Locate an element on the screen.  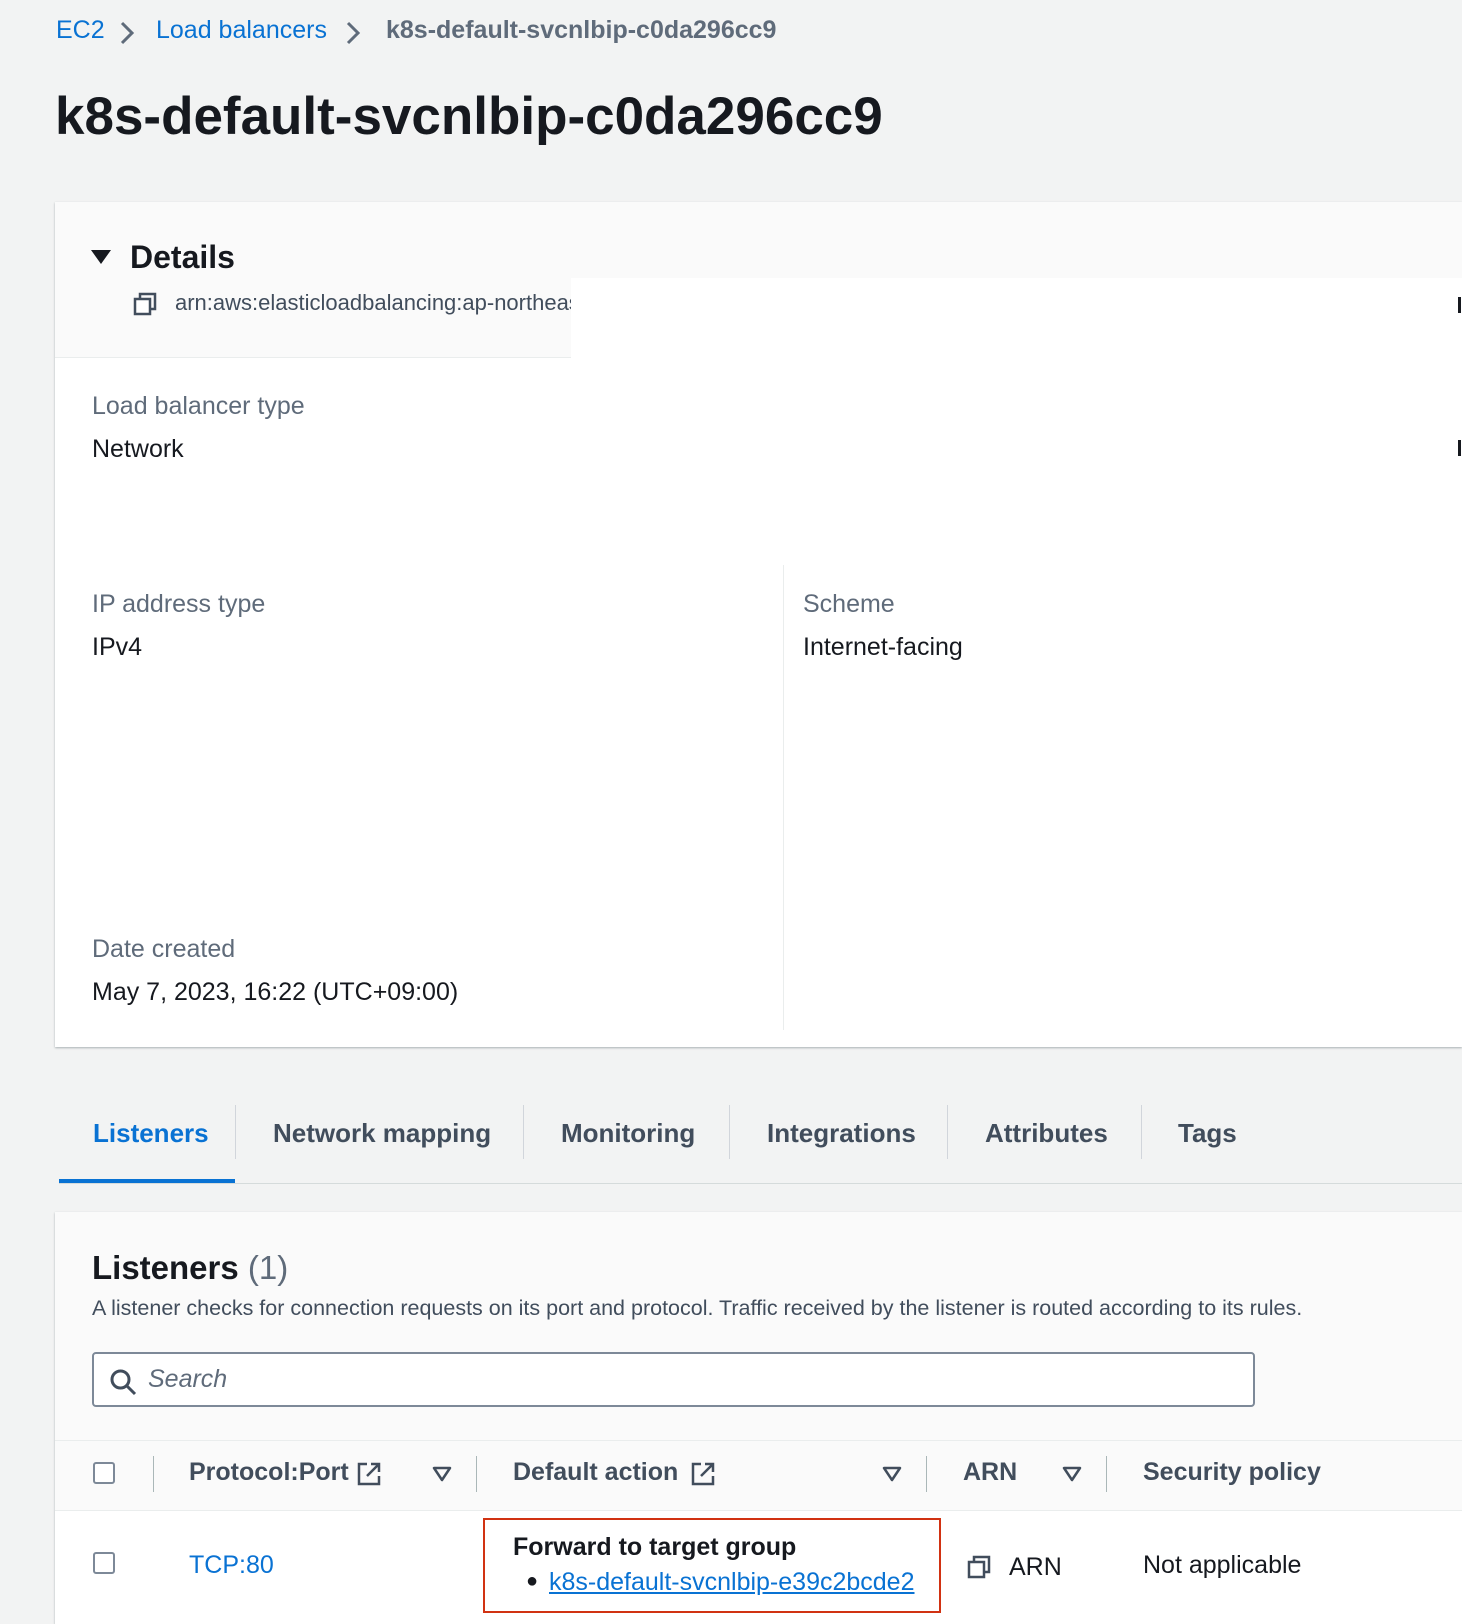
caret-down-icon is located at coordinates (101, 257).